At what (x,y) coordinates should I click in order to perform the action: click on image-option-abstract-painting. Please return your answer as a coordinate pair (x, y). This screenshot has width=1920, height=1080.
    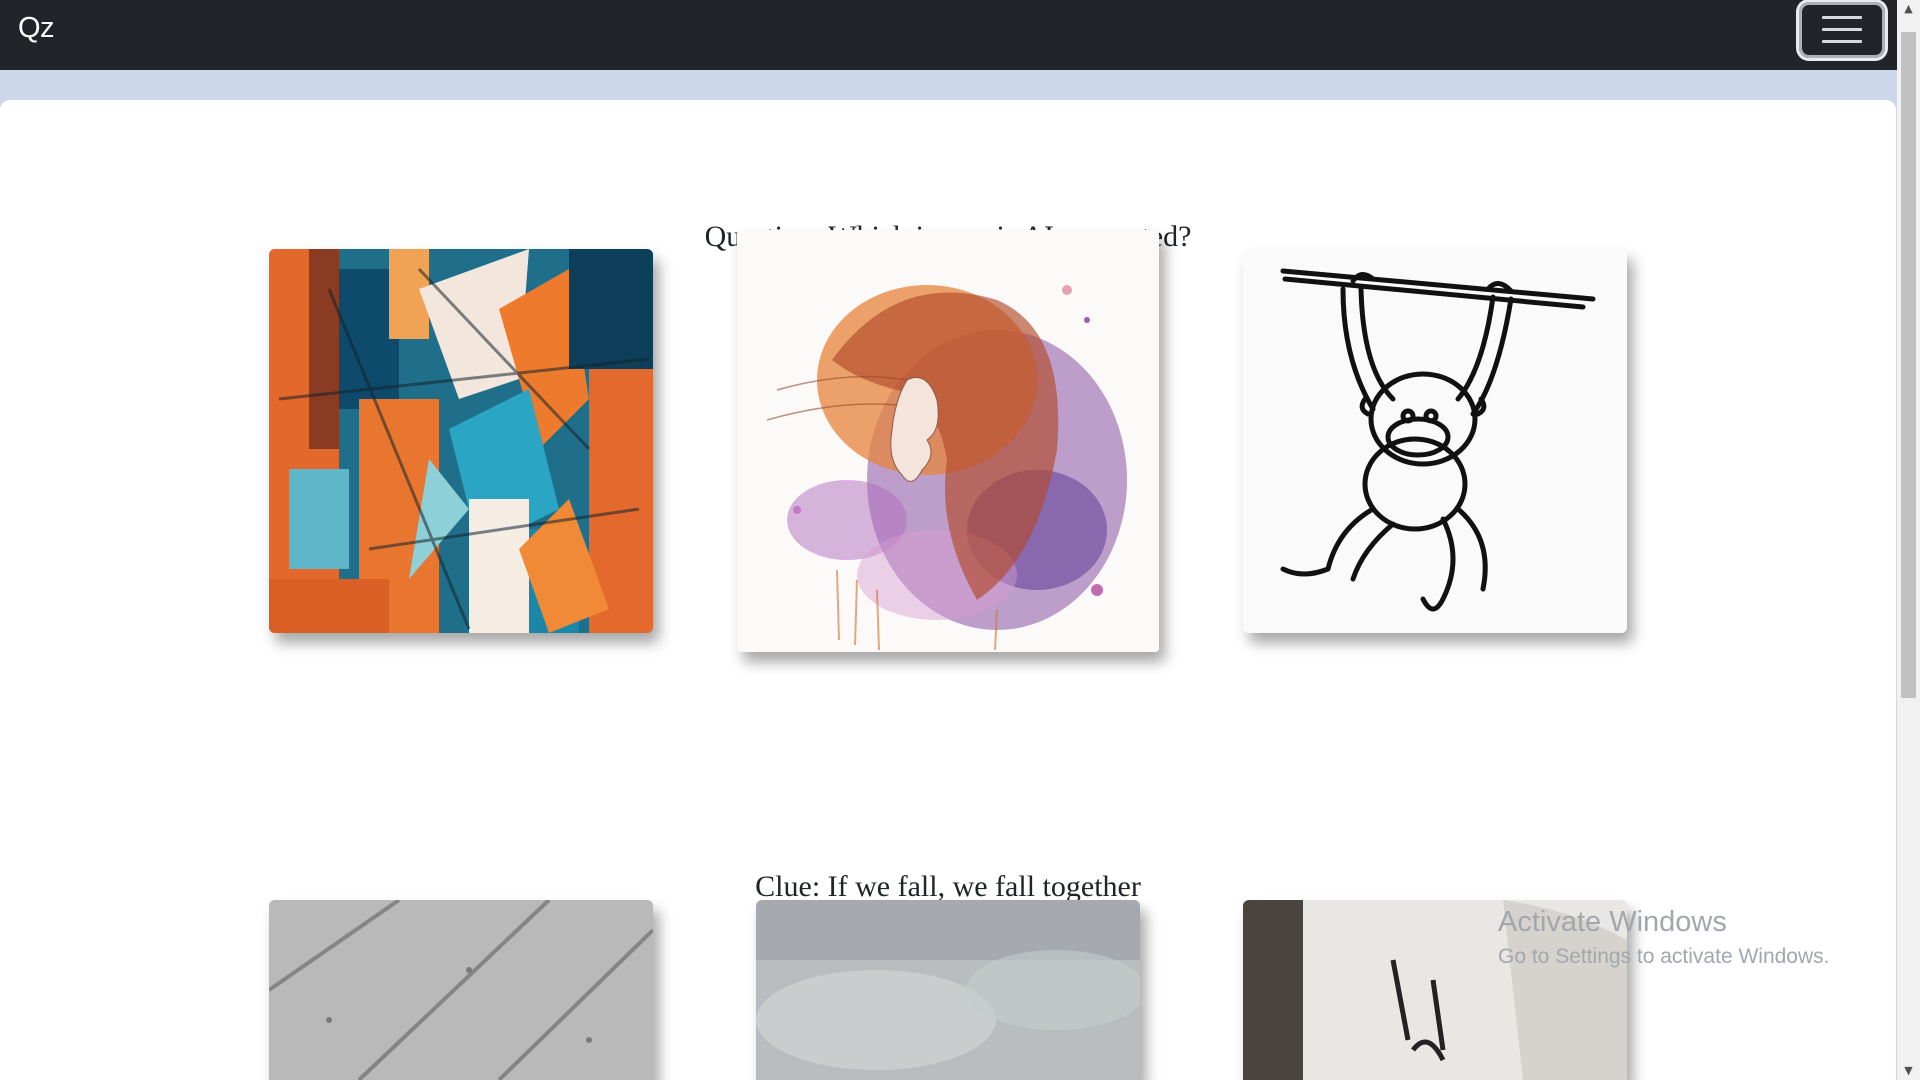
    Looking at the image, I should click on (461, 441).